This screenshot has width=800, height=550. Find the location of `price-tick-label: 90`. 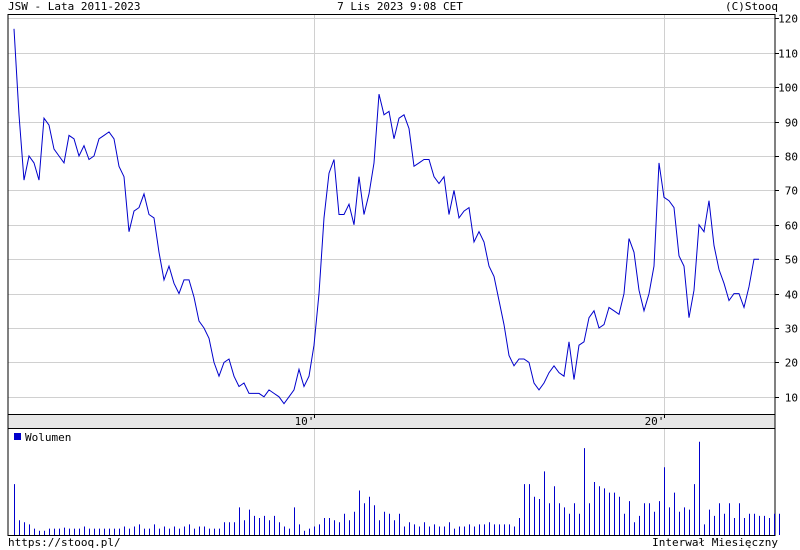

price-tick-label: 90 is located at coordinates (791, 123).